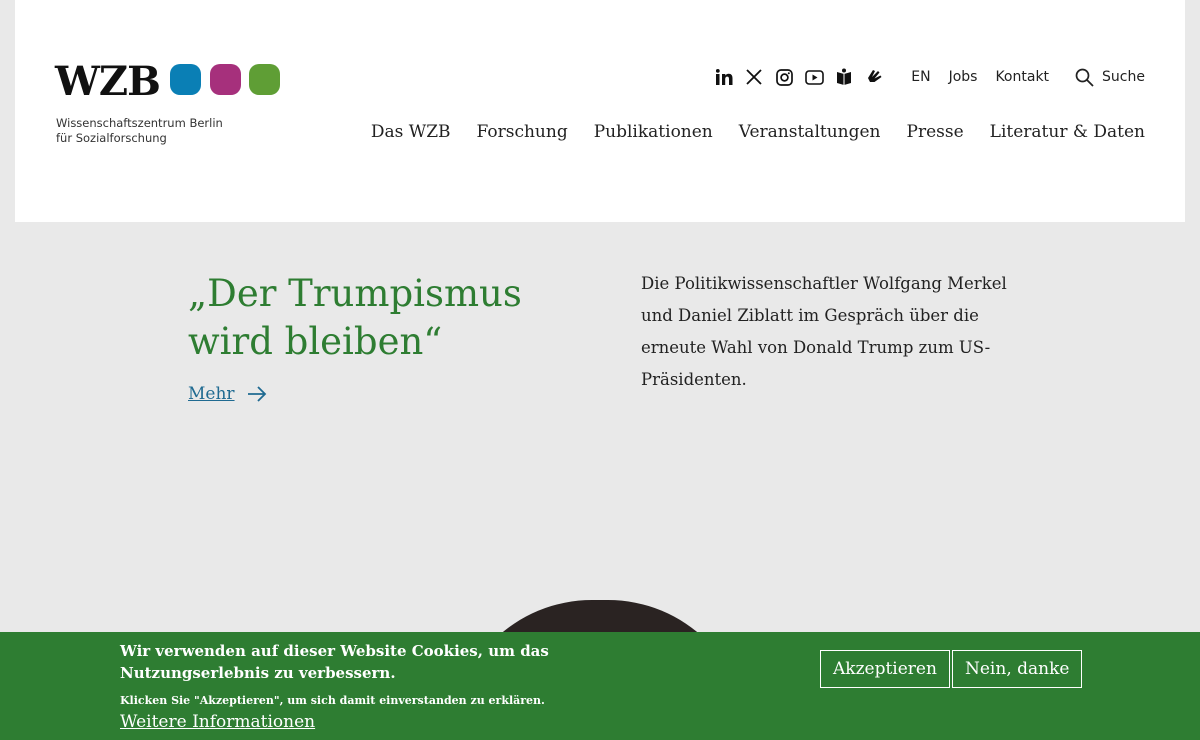  Describe the element at coordinates (211, 394) in the screenshot. I see `hero-more-label: Mehr` at that location.